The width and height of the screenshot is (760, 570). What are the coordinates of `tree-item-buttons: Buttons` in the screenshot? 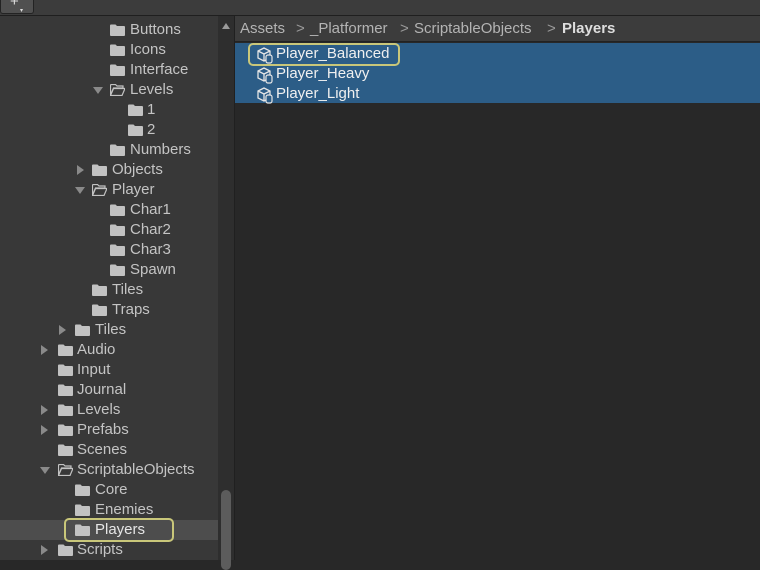 It's located at (109, 30).